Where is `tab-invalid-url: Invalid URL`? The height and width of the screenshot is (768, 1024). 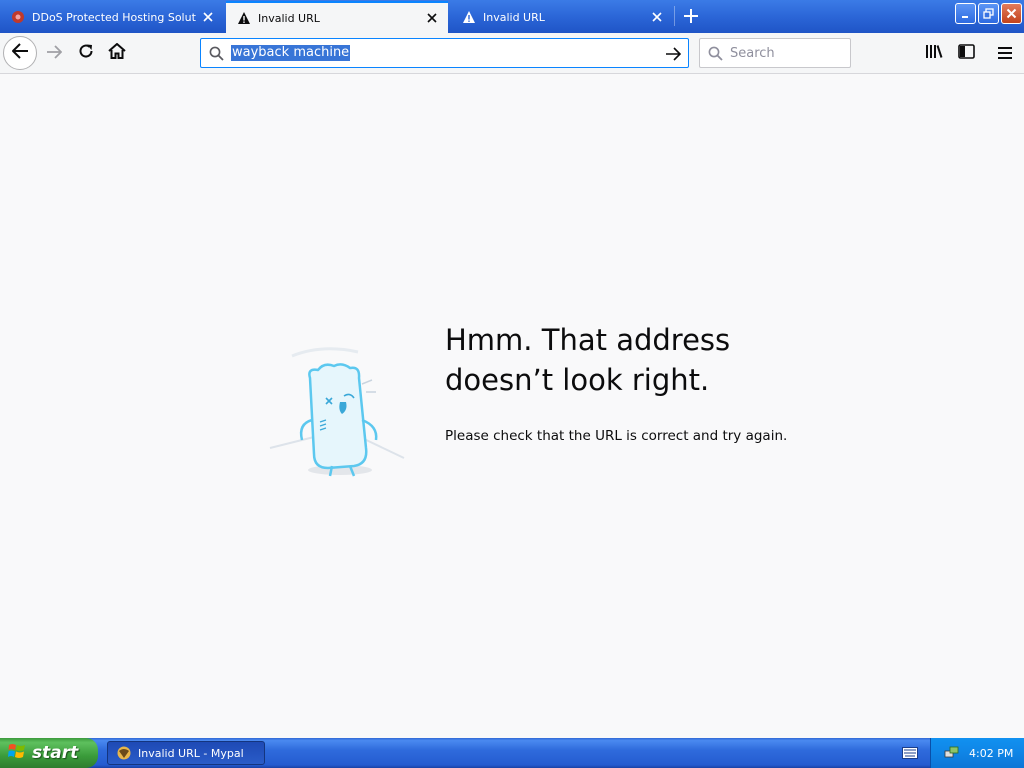
tab-invalid-url: Invalid URL is located at coordinates (562, 17).